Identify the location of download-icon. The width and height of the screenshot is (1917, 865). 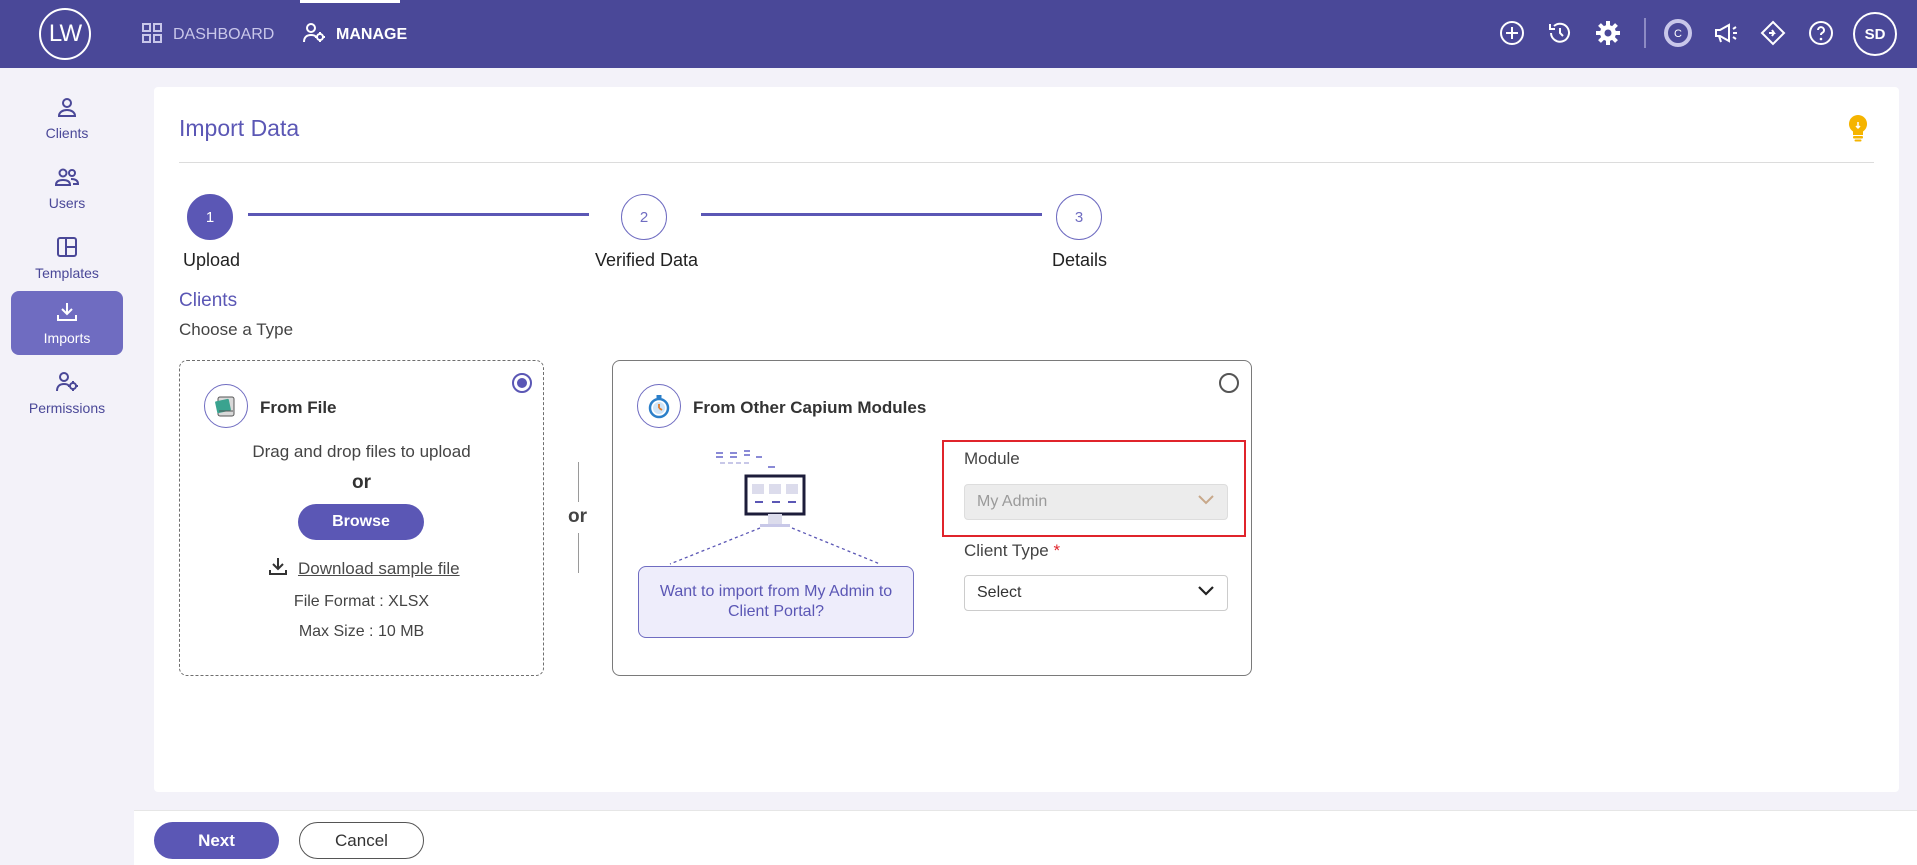
(278, 568).